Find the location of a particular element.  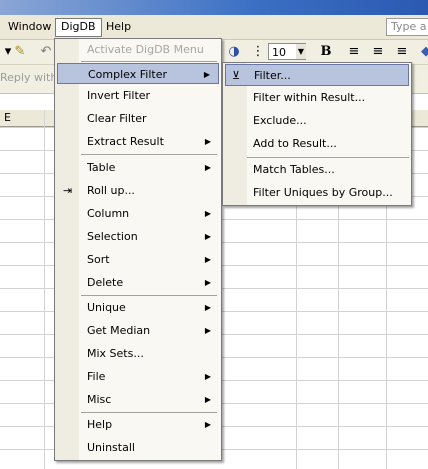

filter-icon: ⊻ is located at coordinates (236, 75).